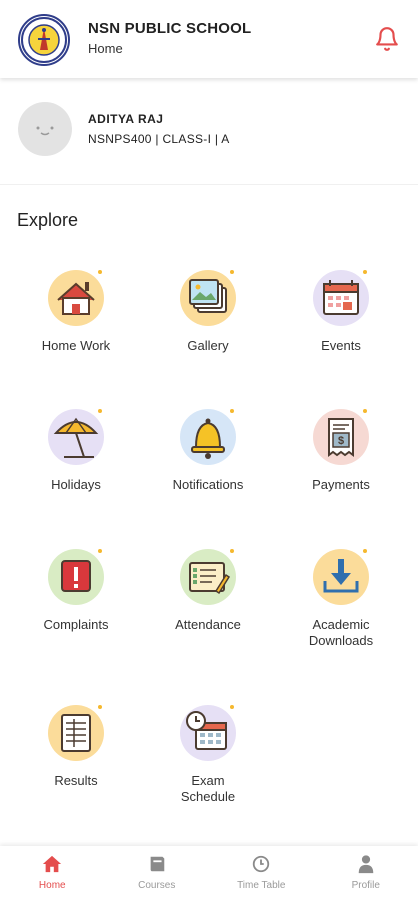 The image size is (418, 900). What do you see at coordinates (159, 139) in the screenshot?
I see `student-meta: NSNPS400 | CLASS-I | A` at bounding box center [159, 139].